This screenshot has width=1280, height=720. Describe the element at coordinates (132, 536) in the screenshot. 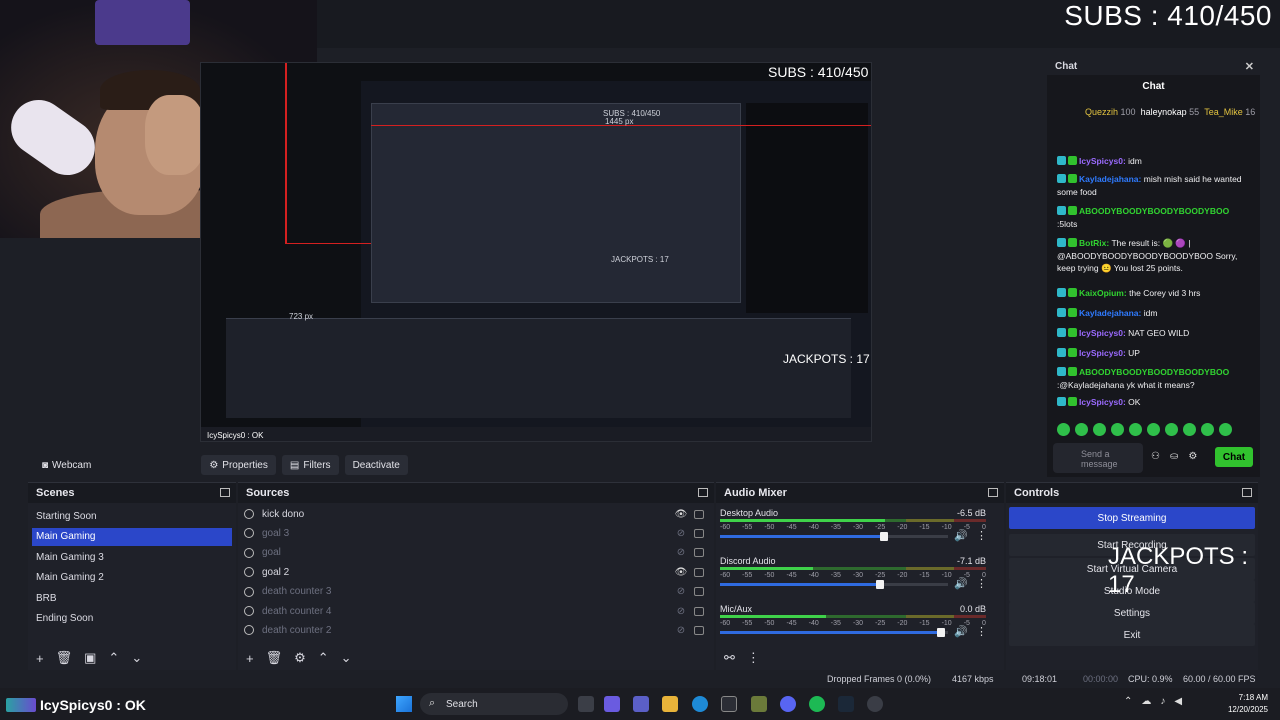

I see `scene-item: Main Gaming` at that location.